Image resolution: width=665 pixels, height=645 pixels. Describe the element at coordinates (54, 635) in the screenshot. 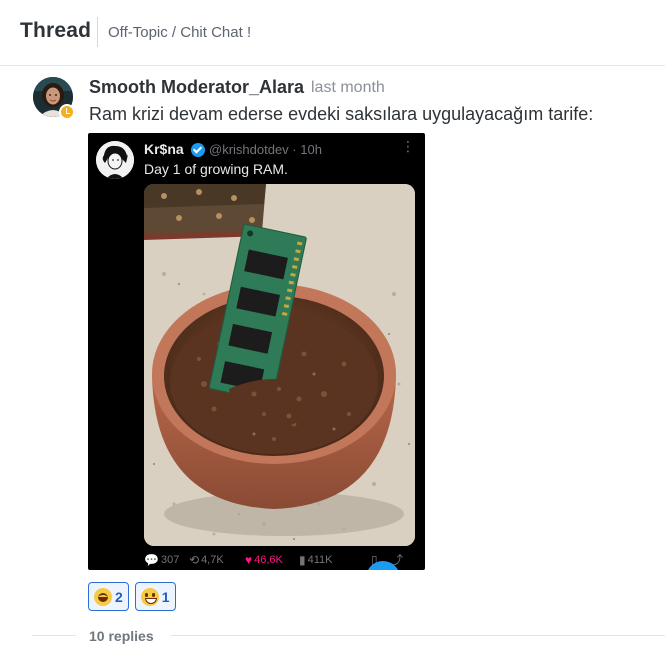

I see `replies-divider-left` at that location.